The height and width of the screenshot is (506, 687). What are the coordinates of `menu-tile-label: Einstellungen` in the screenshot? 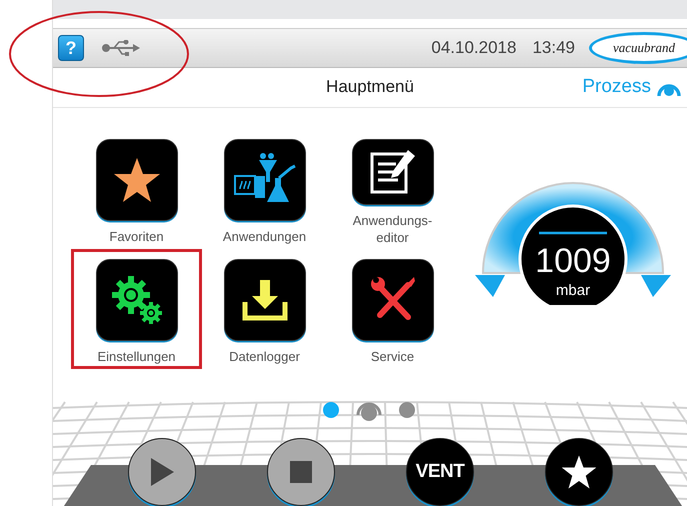 It's located at (136, 357).